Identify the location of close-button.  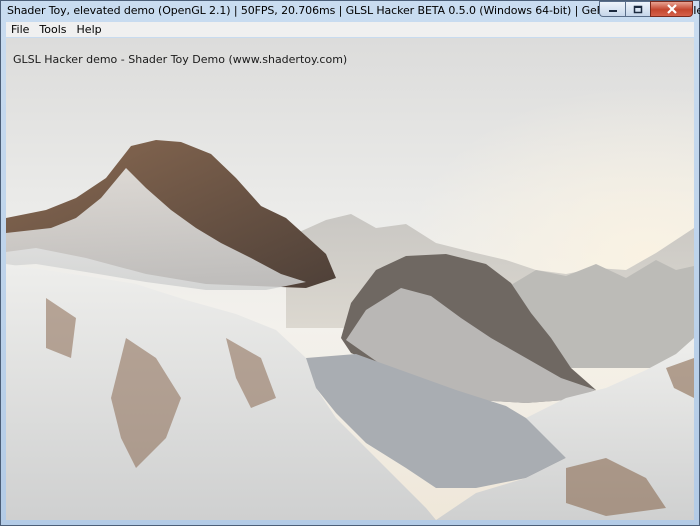
(671, 9).